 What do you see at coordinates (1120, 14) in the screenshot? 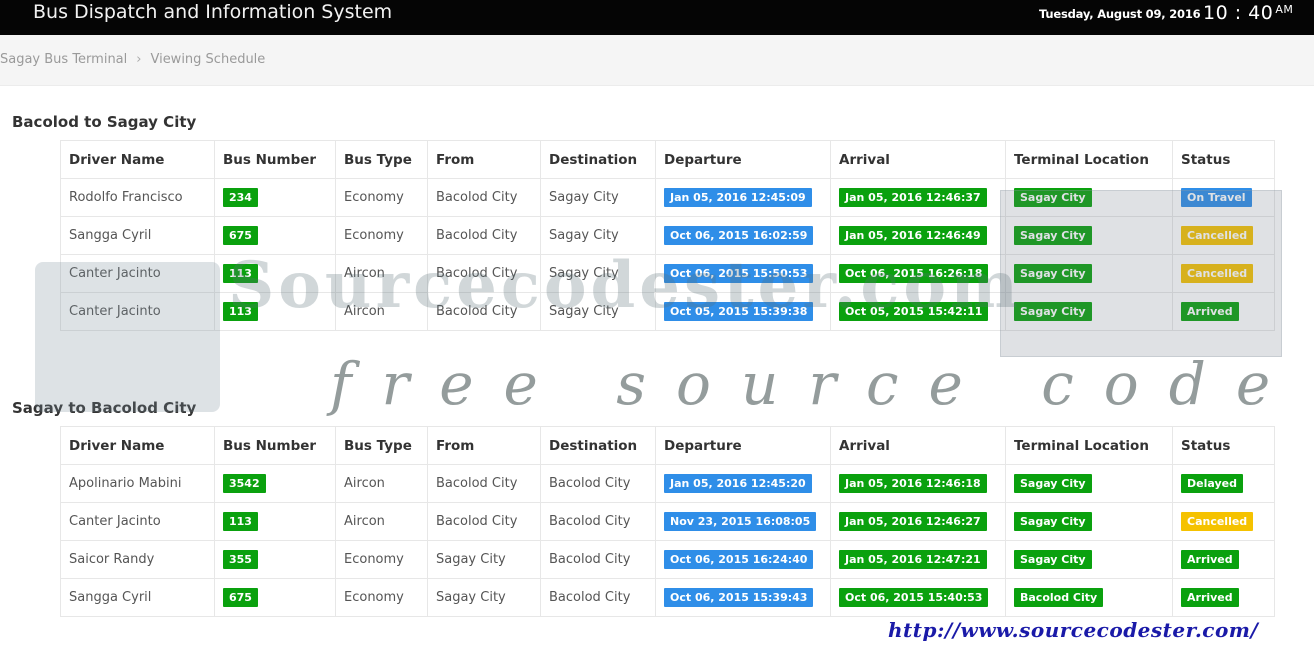
I see `current-date: Tuesday, August 09, 2016` at bounding box center [1120, 14].